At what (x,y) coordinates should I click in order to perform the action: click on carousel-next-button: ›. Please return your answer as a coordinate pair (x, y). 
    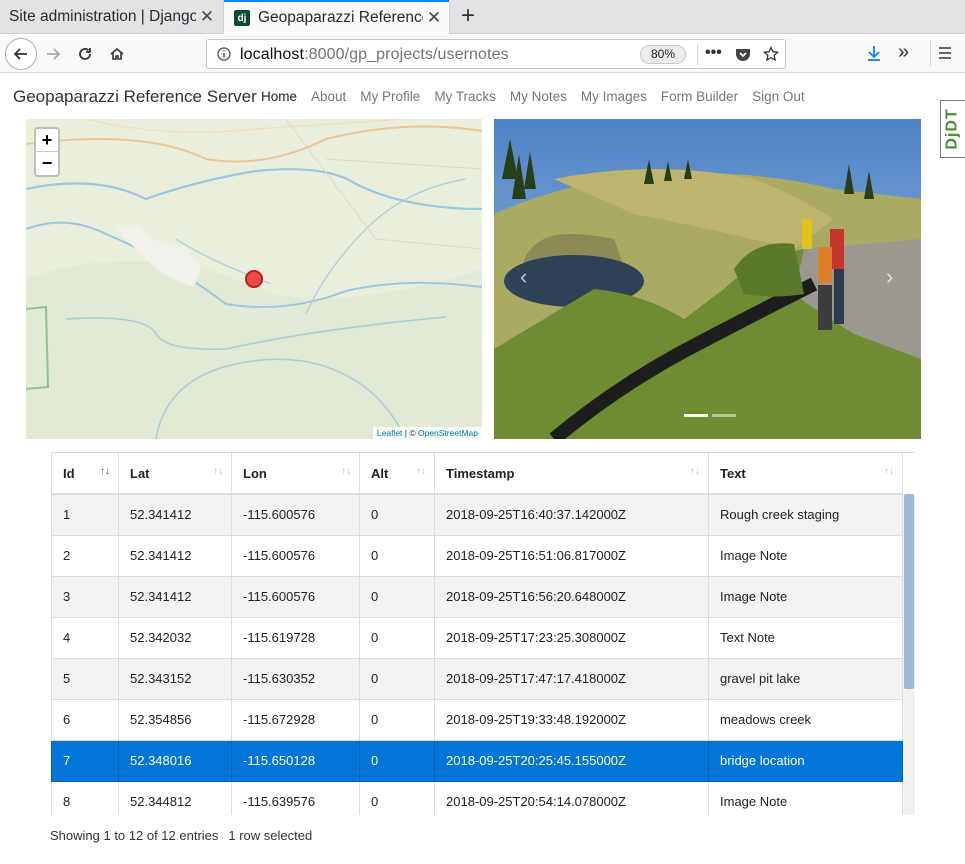
    Looking at the image, I should click on (889, 277).